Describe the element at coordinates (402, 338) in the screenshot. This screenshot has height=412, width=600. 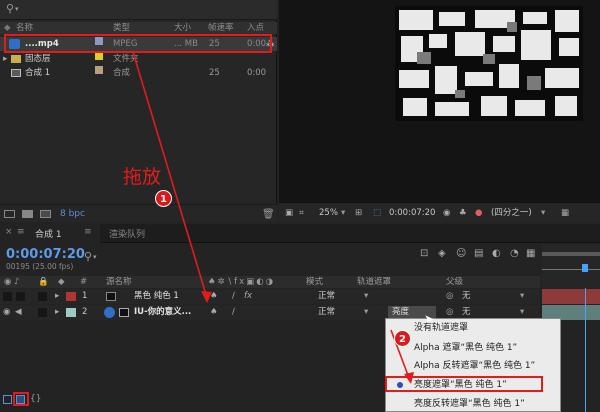
I see `step-badge-2: 2` at that location.